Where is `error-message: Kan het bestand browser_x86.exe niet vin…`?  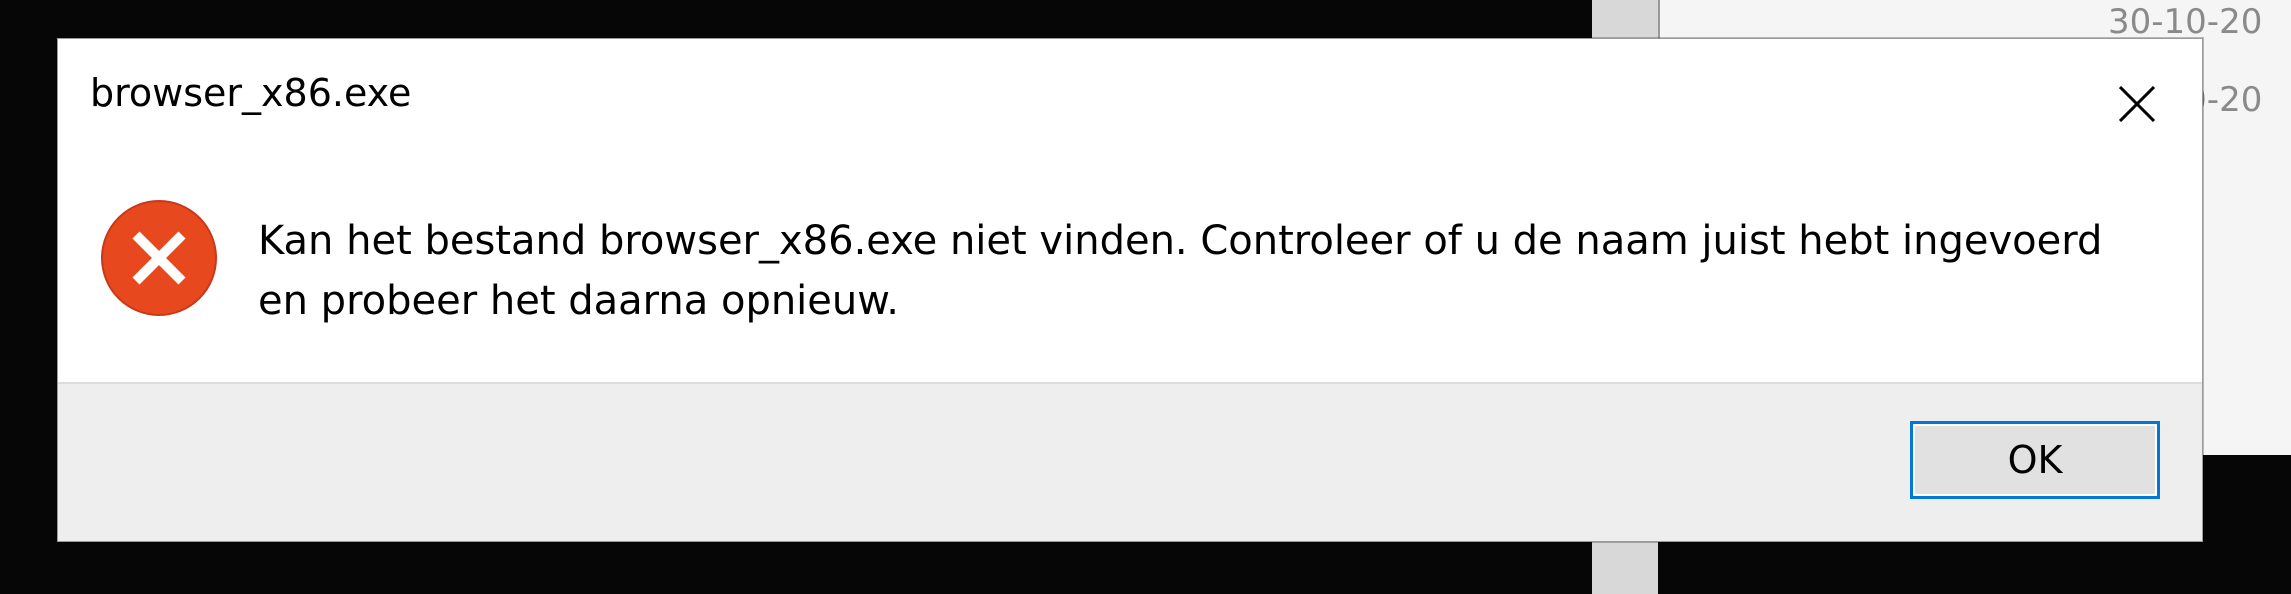 error-message: Kan het bestand browser_x86.exe niet vin… is located at coordinates (1180, 271).